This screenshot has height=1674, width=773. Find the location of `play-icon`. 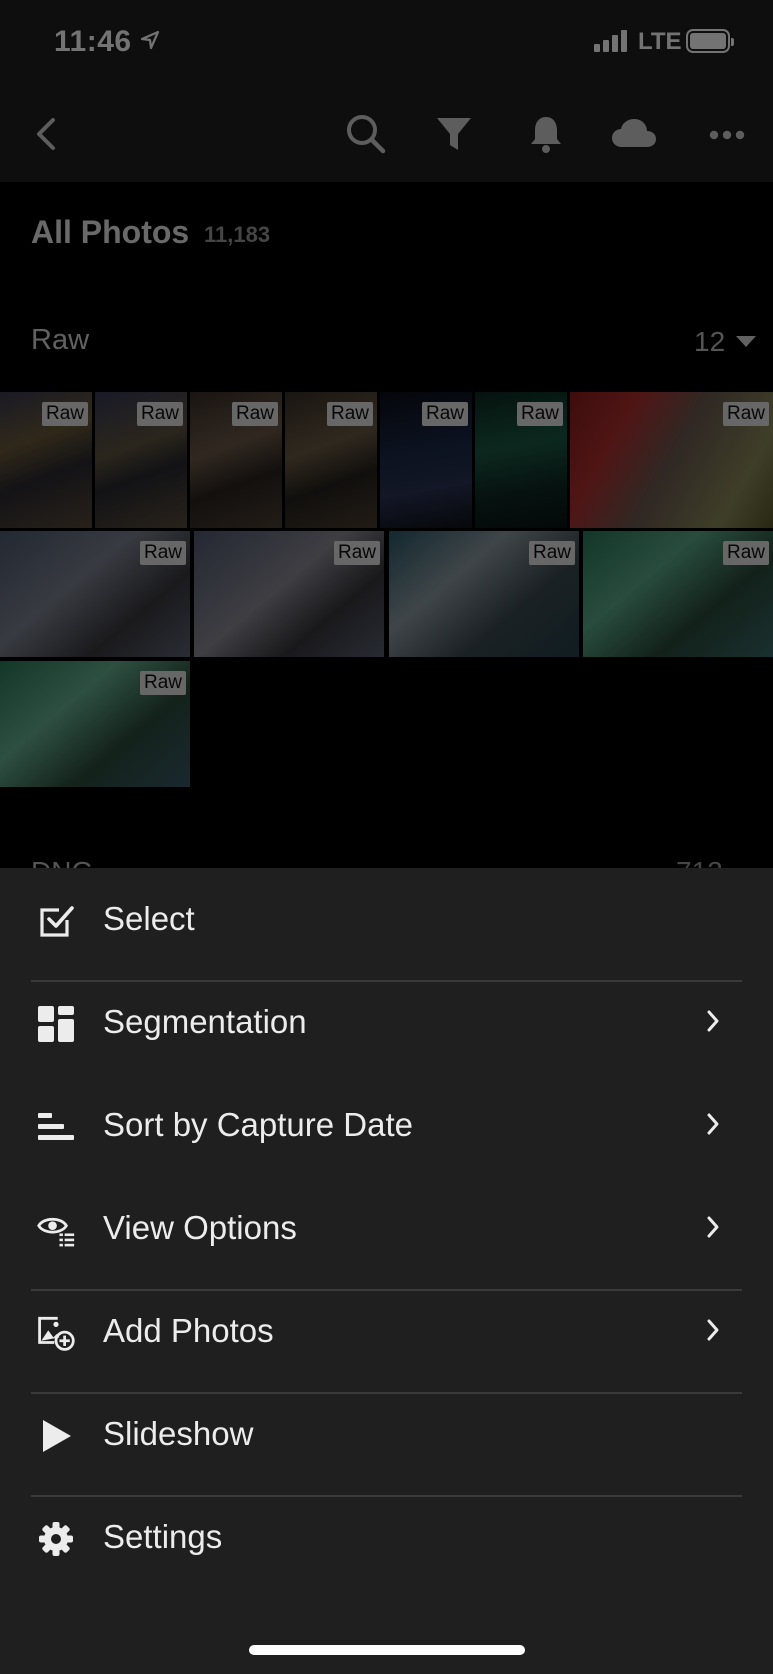

play-icon is located at coordinates (56, 1436).